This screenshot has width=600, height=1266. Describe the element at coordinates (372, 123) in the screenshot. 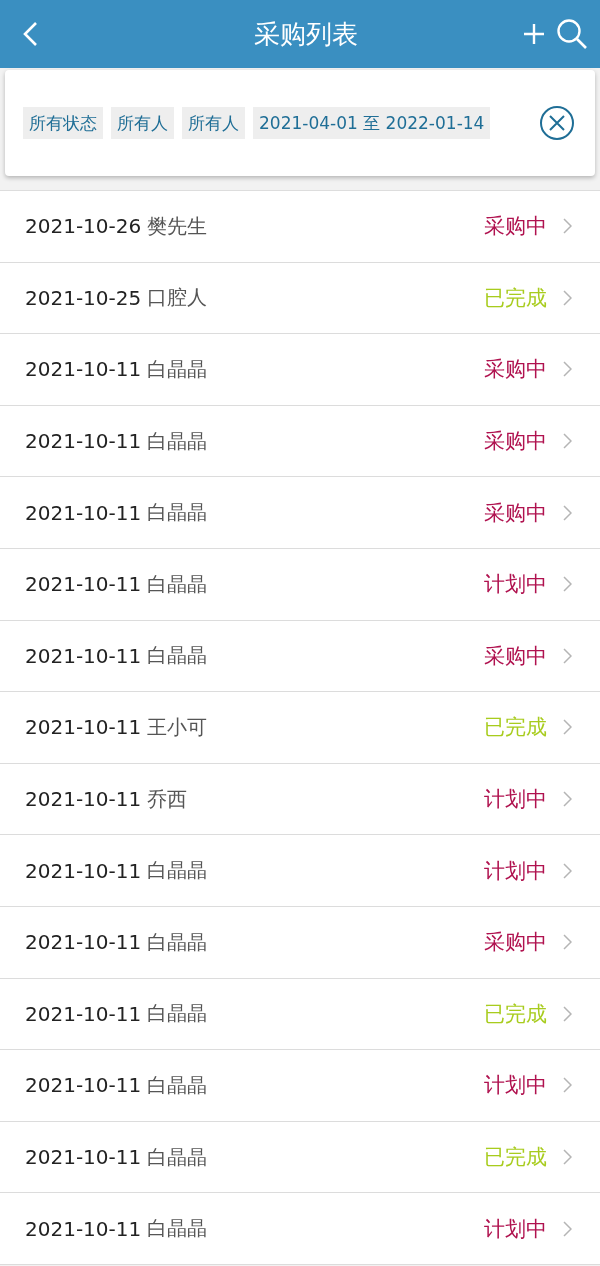

I see `filter-tag: 2021-04-01 至 2022-01-14` at that location.